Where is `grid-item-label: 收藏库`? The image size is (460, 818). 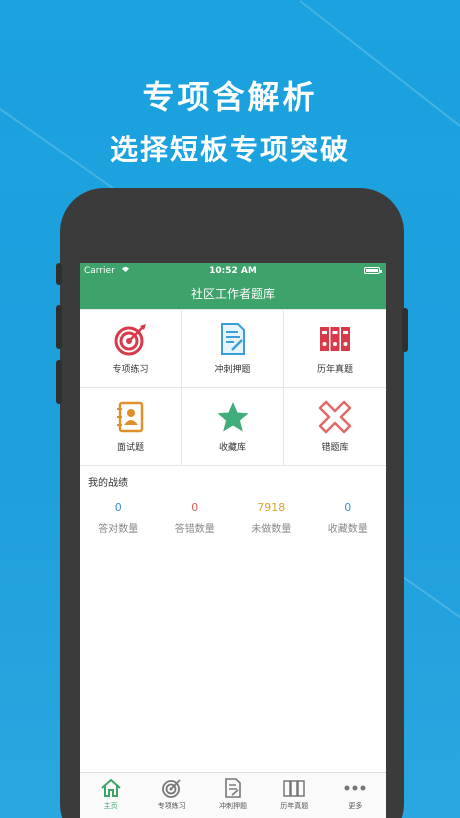
grid-item-label: 收藏库 is located at coordinates (232, 448).